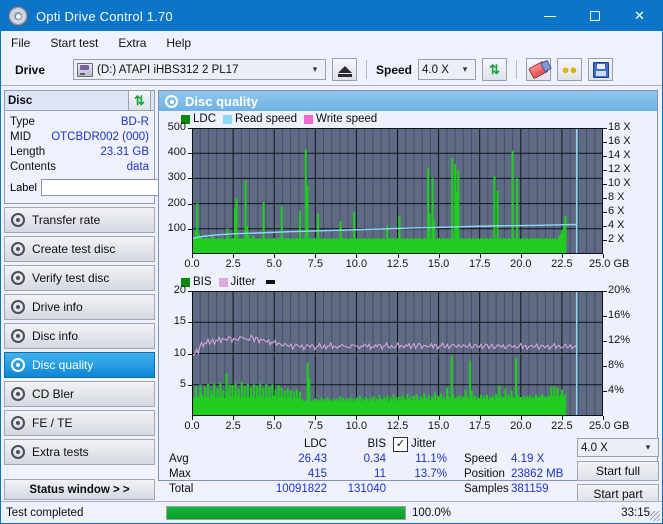  What do you see at coordinates (20, 43) in the screenshot?
I see `menu-item-file: File` at bounding box center [20, 43].